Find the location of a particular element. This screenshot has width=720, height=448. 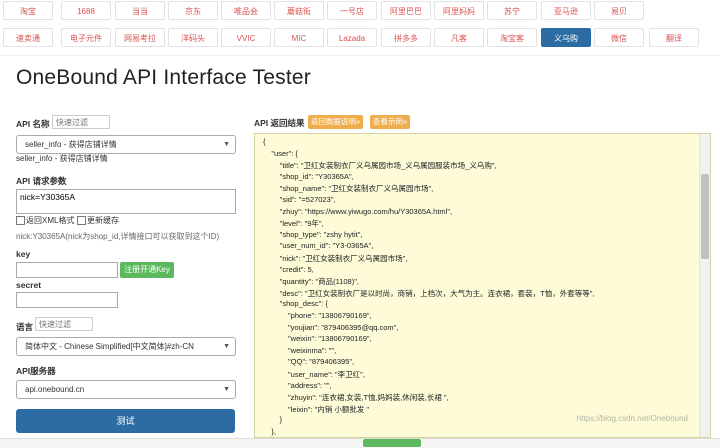

language-label: 语言 is located at coordinates (25, 327).